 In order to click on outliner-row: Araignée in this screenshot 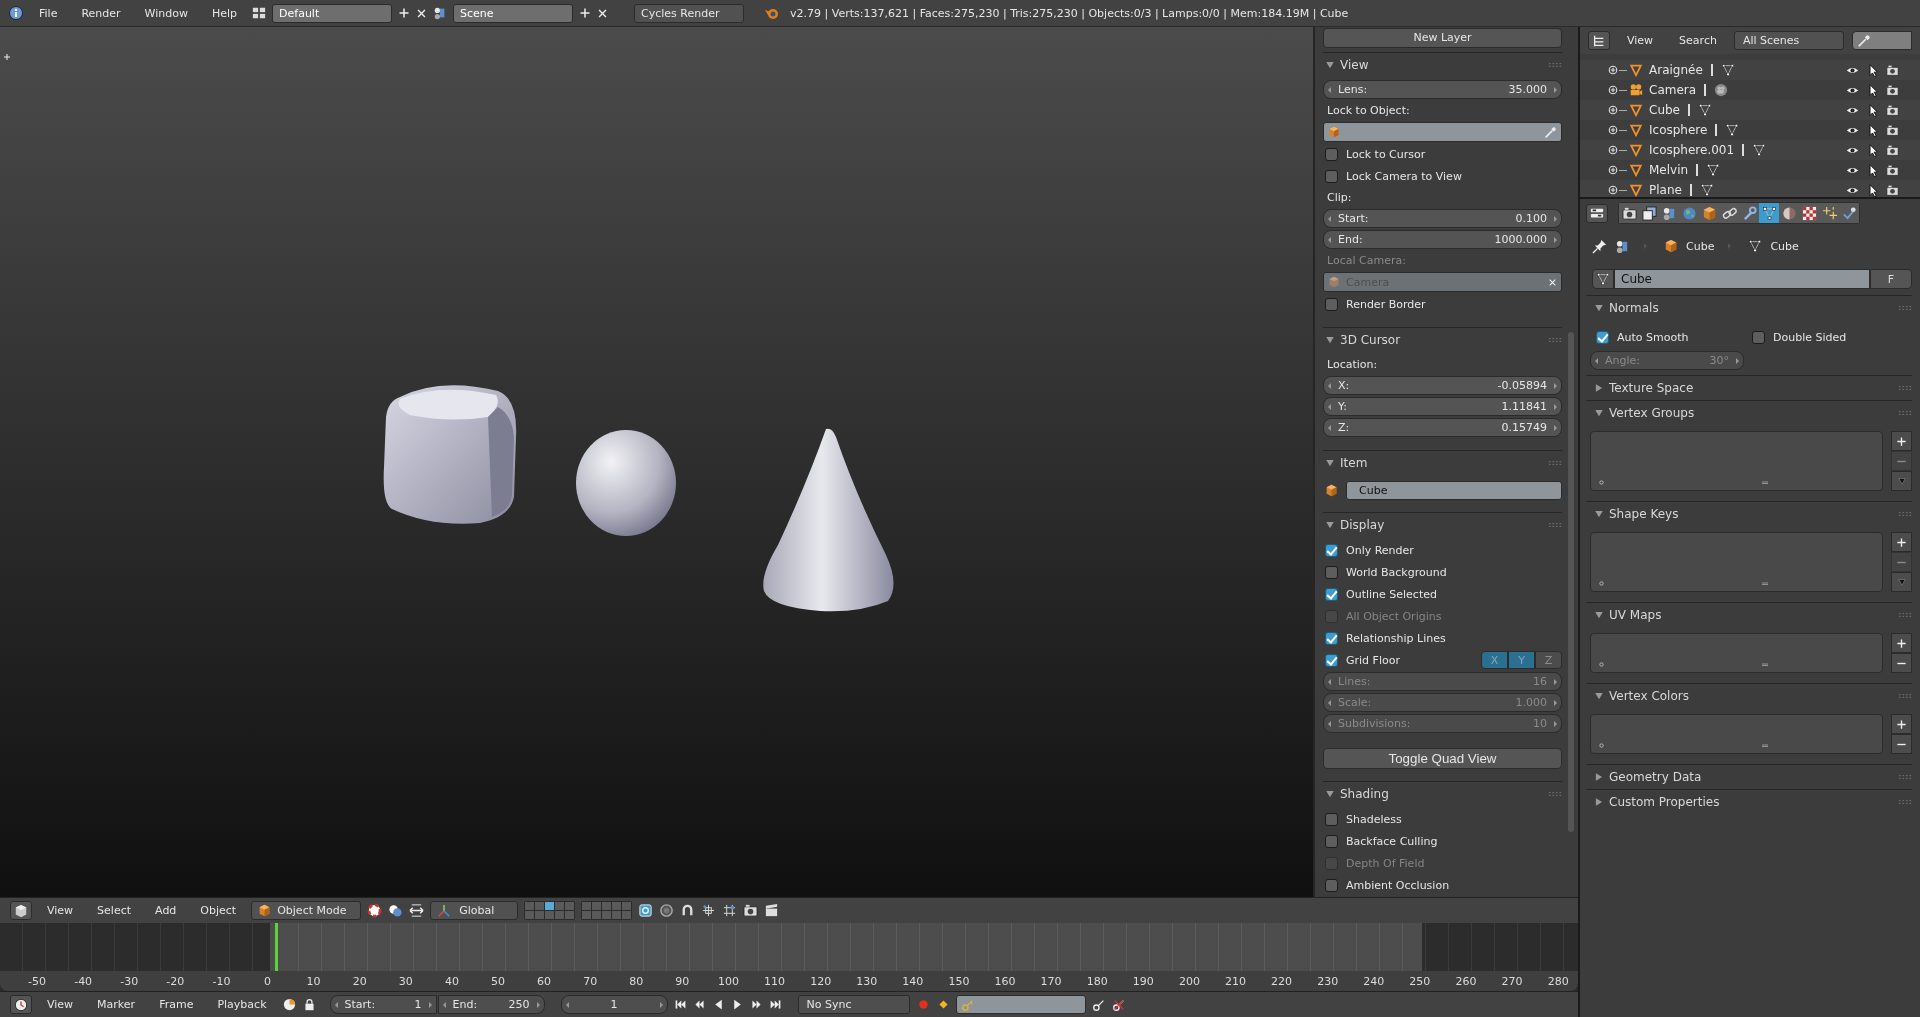, I will do `click(1750, 70)`.